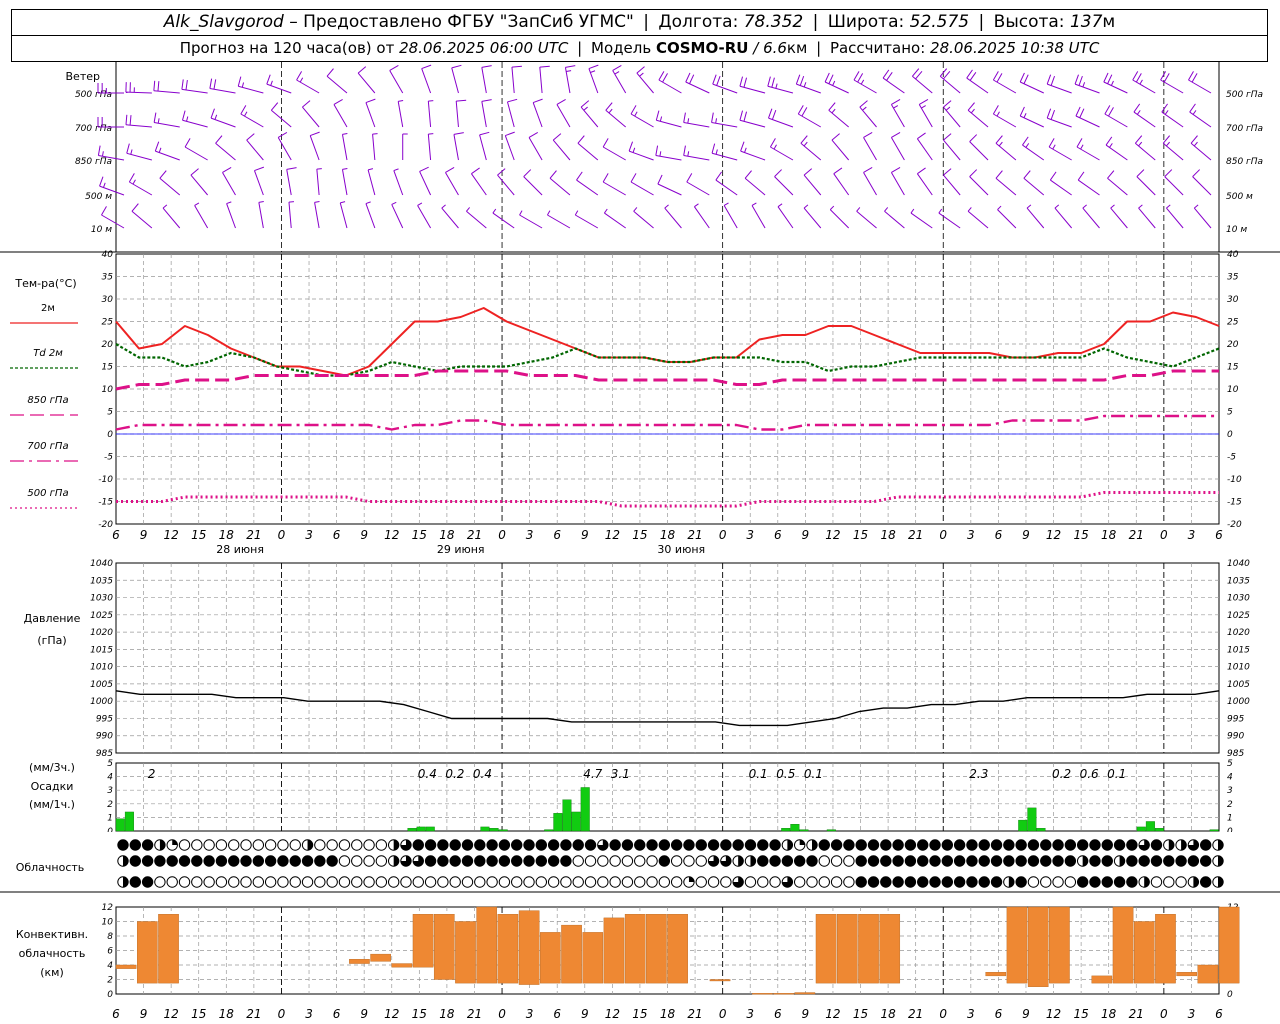 The width and height of the screenshot is (1280, 1024). Describe the element at coordinates (1230, 995) in the screenshot. I see `conv-ytick-right: 0` at that location.